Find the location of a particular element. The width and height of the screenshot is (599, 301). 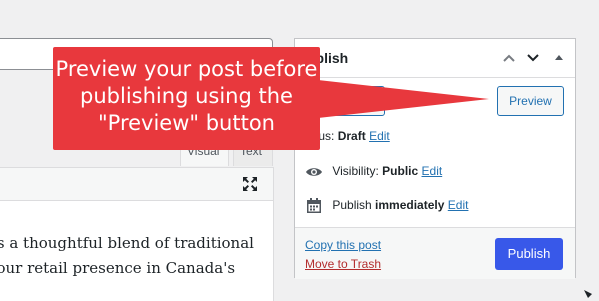

schedule-value: immediately is located at coordinates (410, 205).